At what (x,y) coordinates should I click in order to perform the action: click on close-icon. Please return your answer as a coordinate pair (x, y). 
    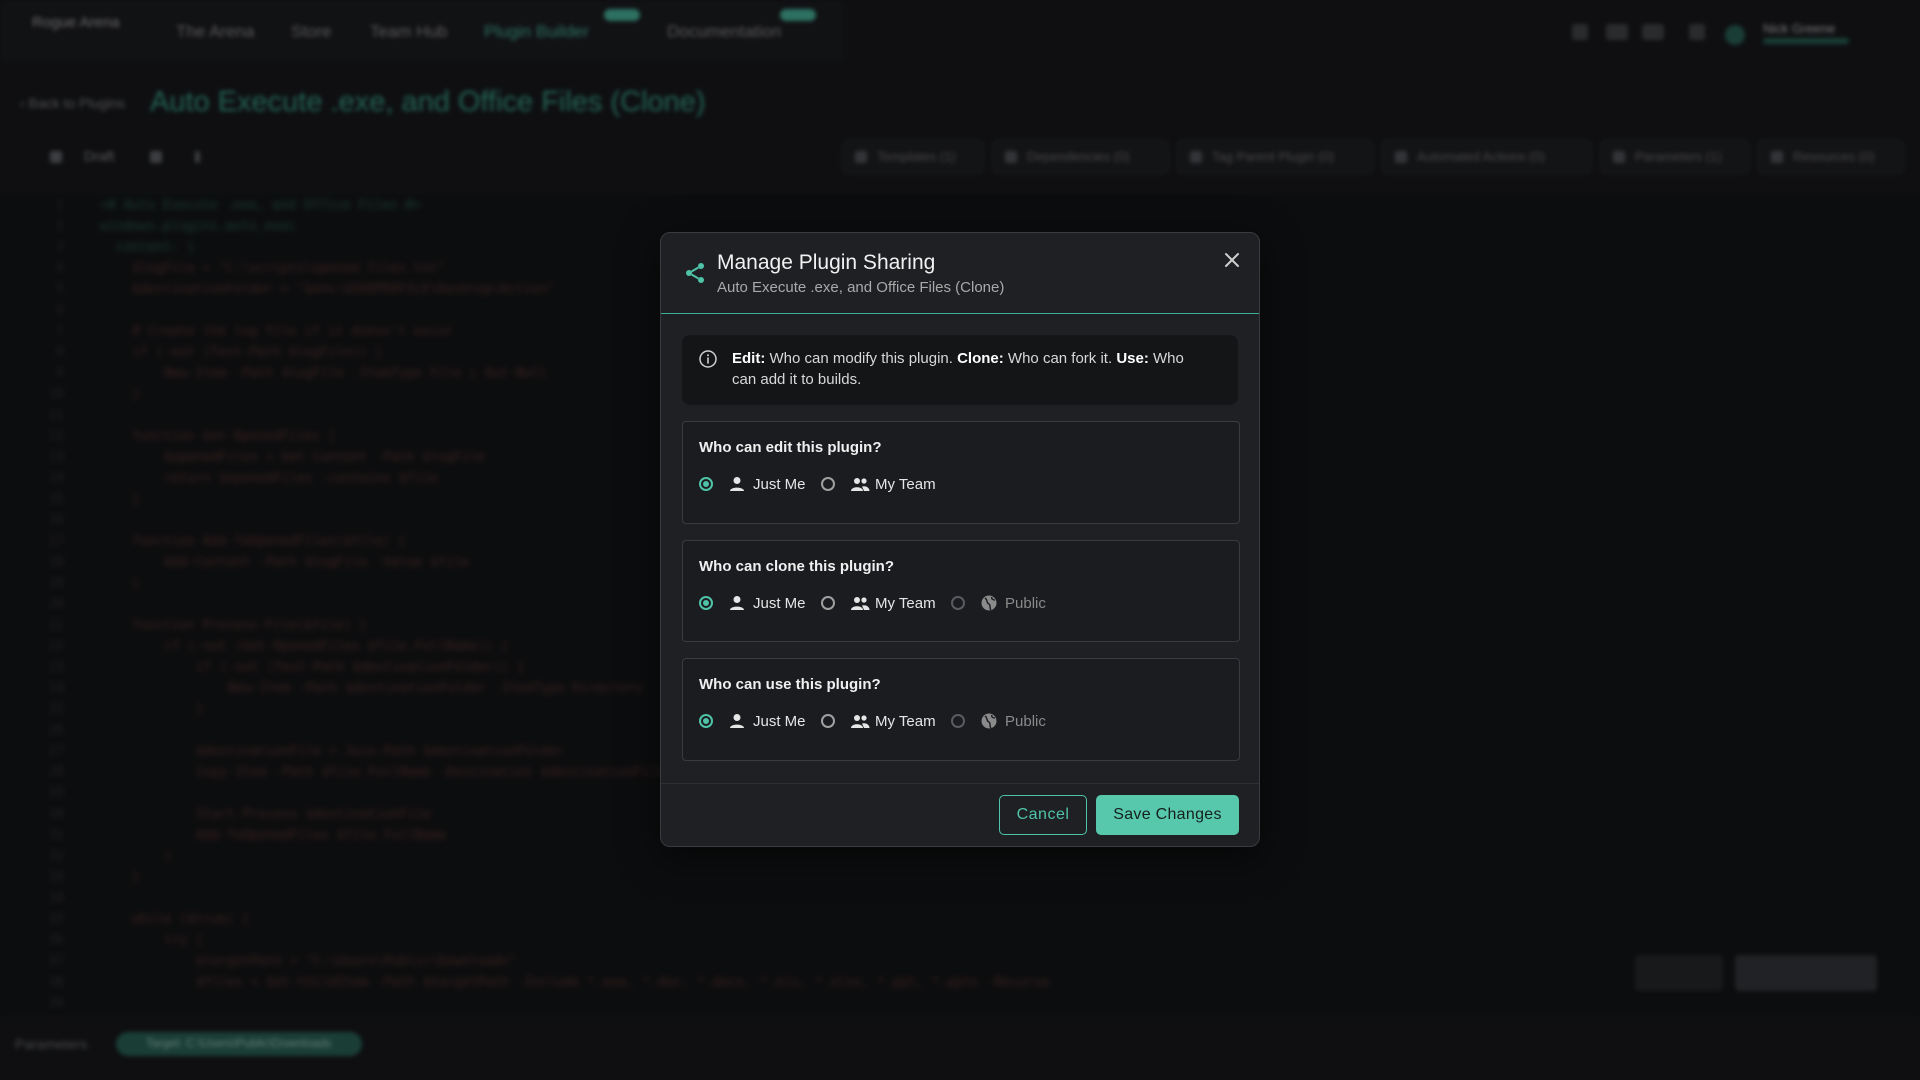
    Looking at the image, I should click on (1232, 260).